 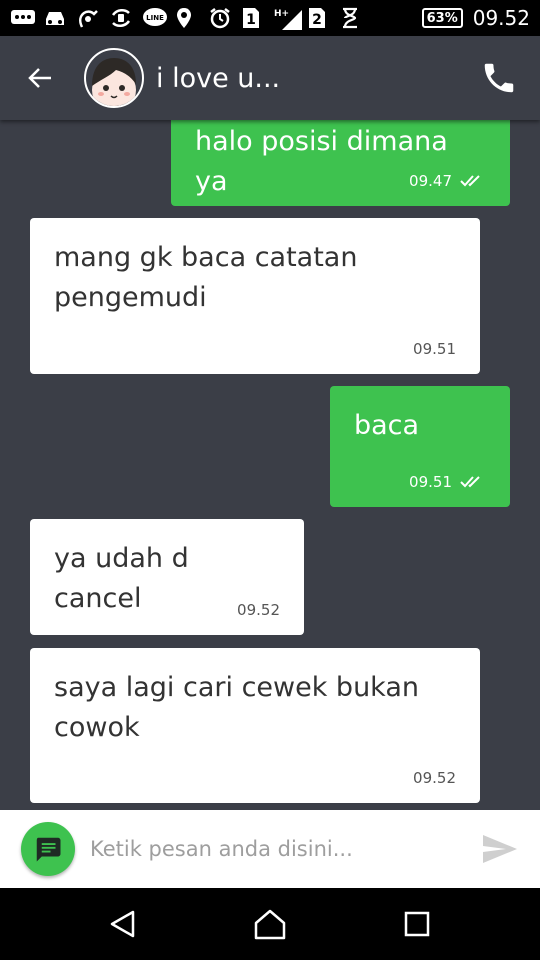 I want to click on status-icons: LINE 1 H+ 2, so click(x=213, y=18).